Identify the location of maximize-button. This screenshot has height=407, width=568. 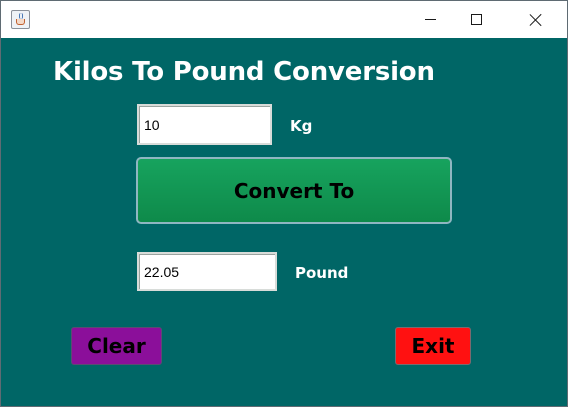
(476, 19).